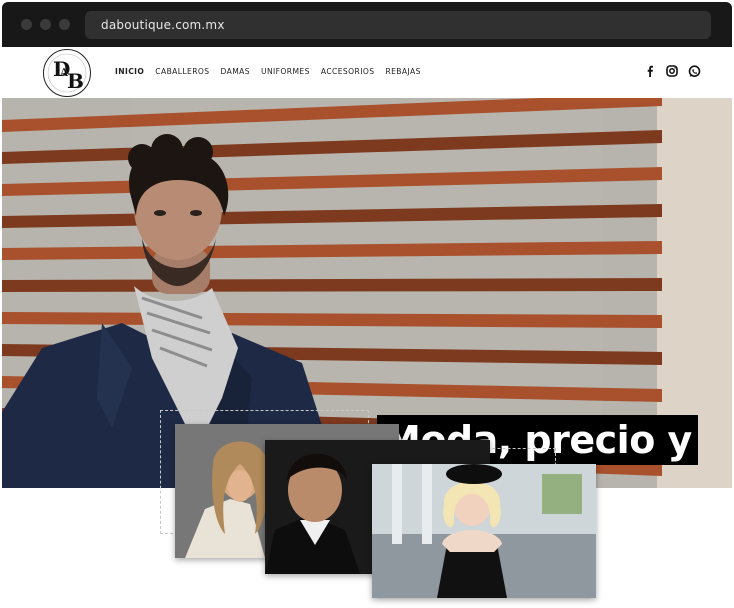  I want to click on wood-slat, so click(332, 285).